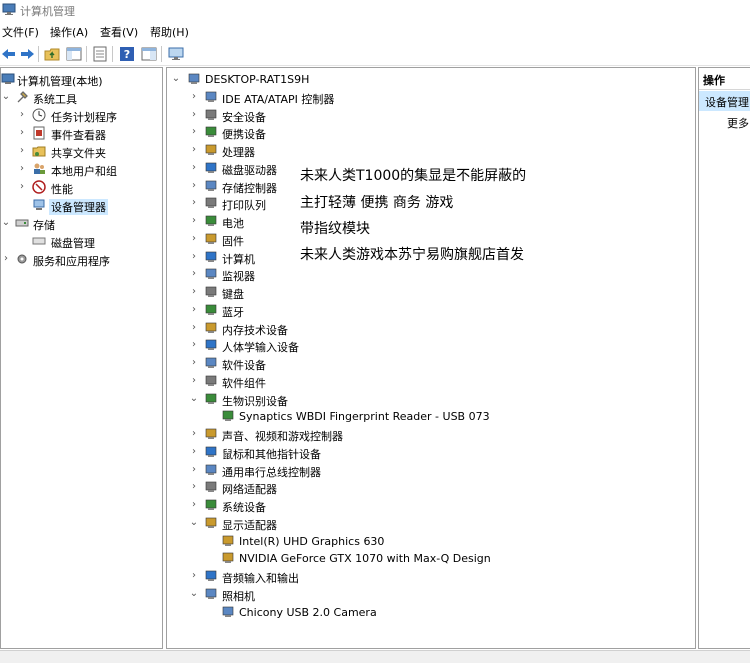  I want to click on properties-icon, so click(100, 54).